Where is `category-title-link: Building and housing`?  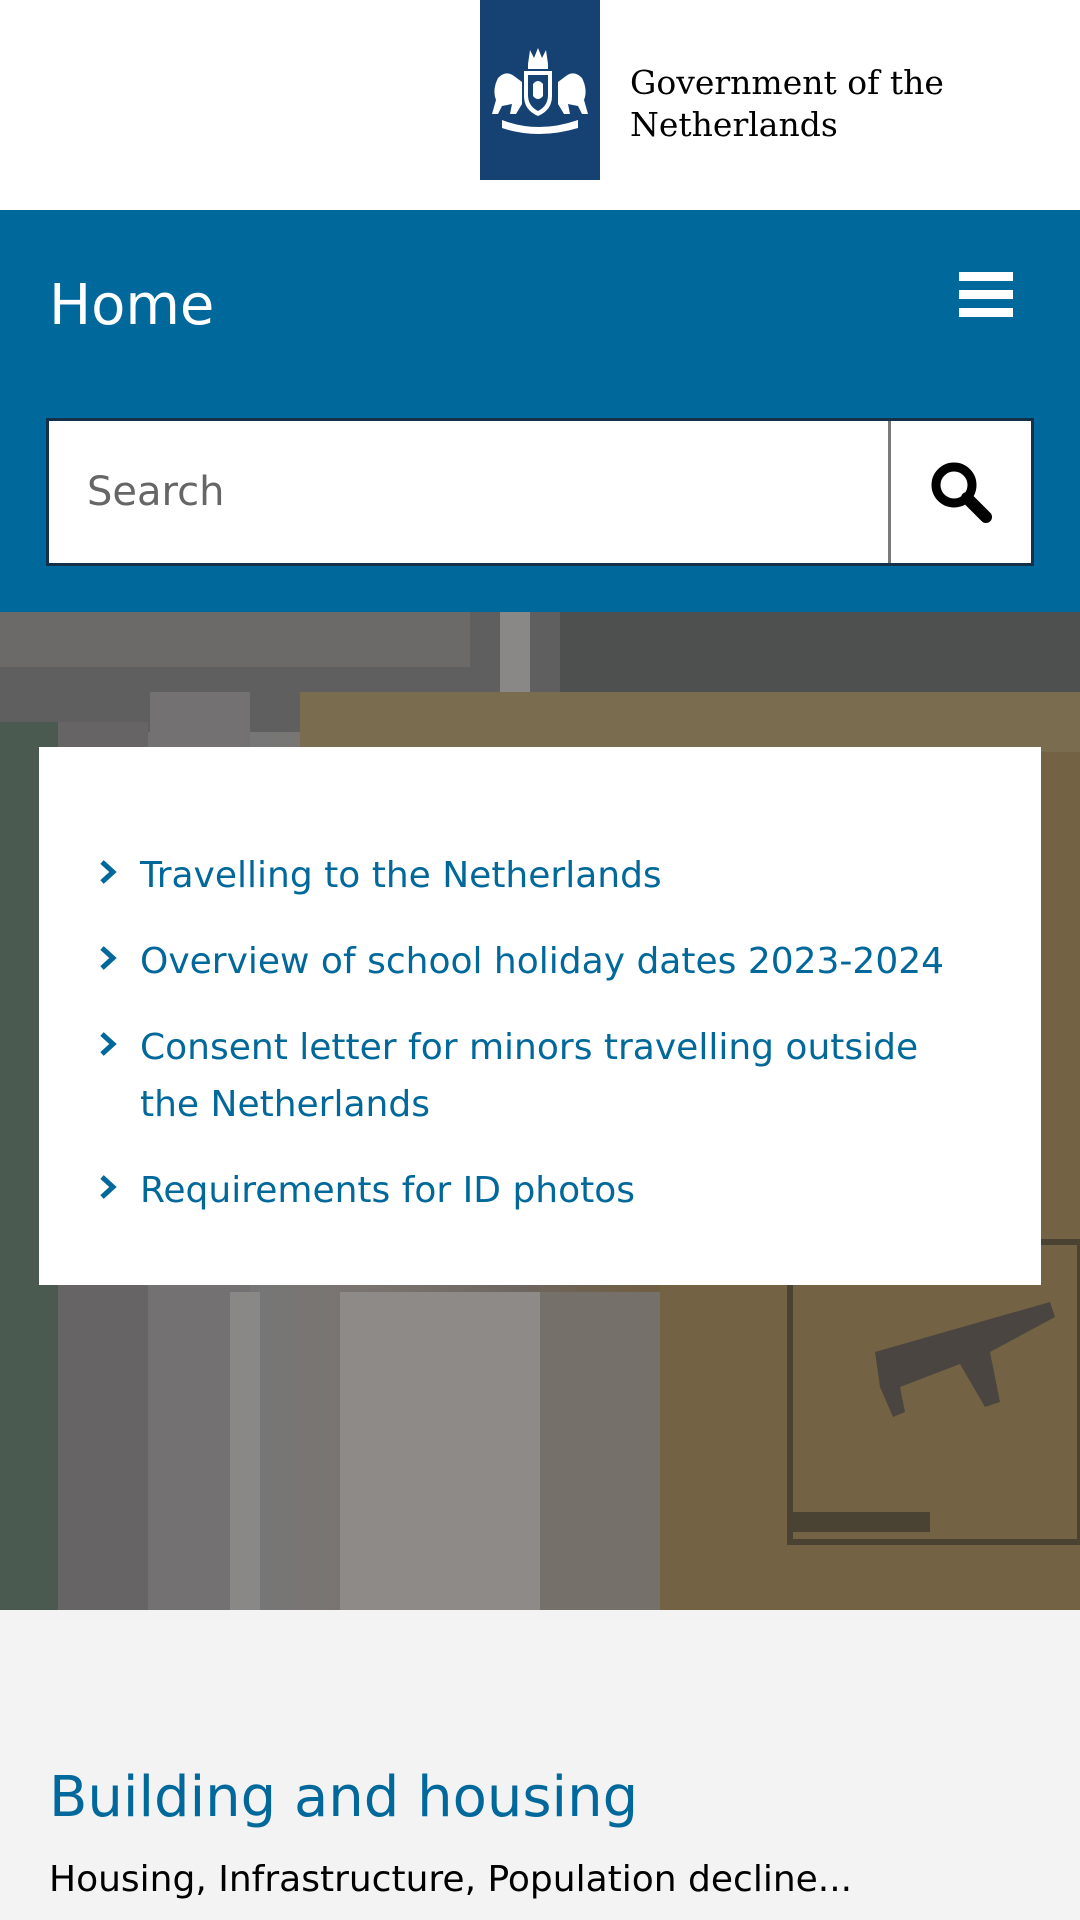
category-title-link: Building and housing is located at coordinates (343, 1798).